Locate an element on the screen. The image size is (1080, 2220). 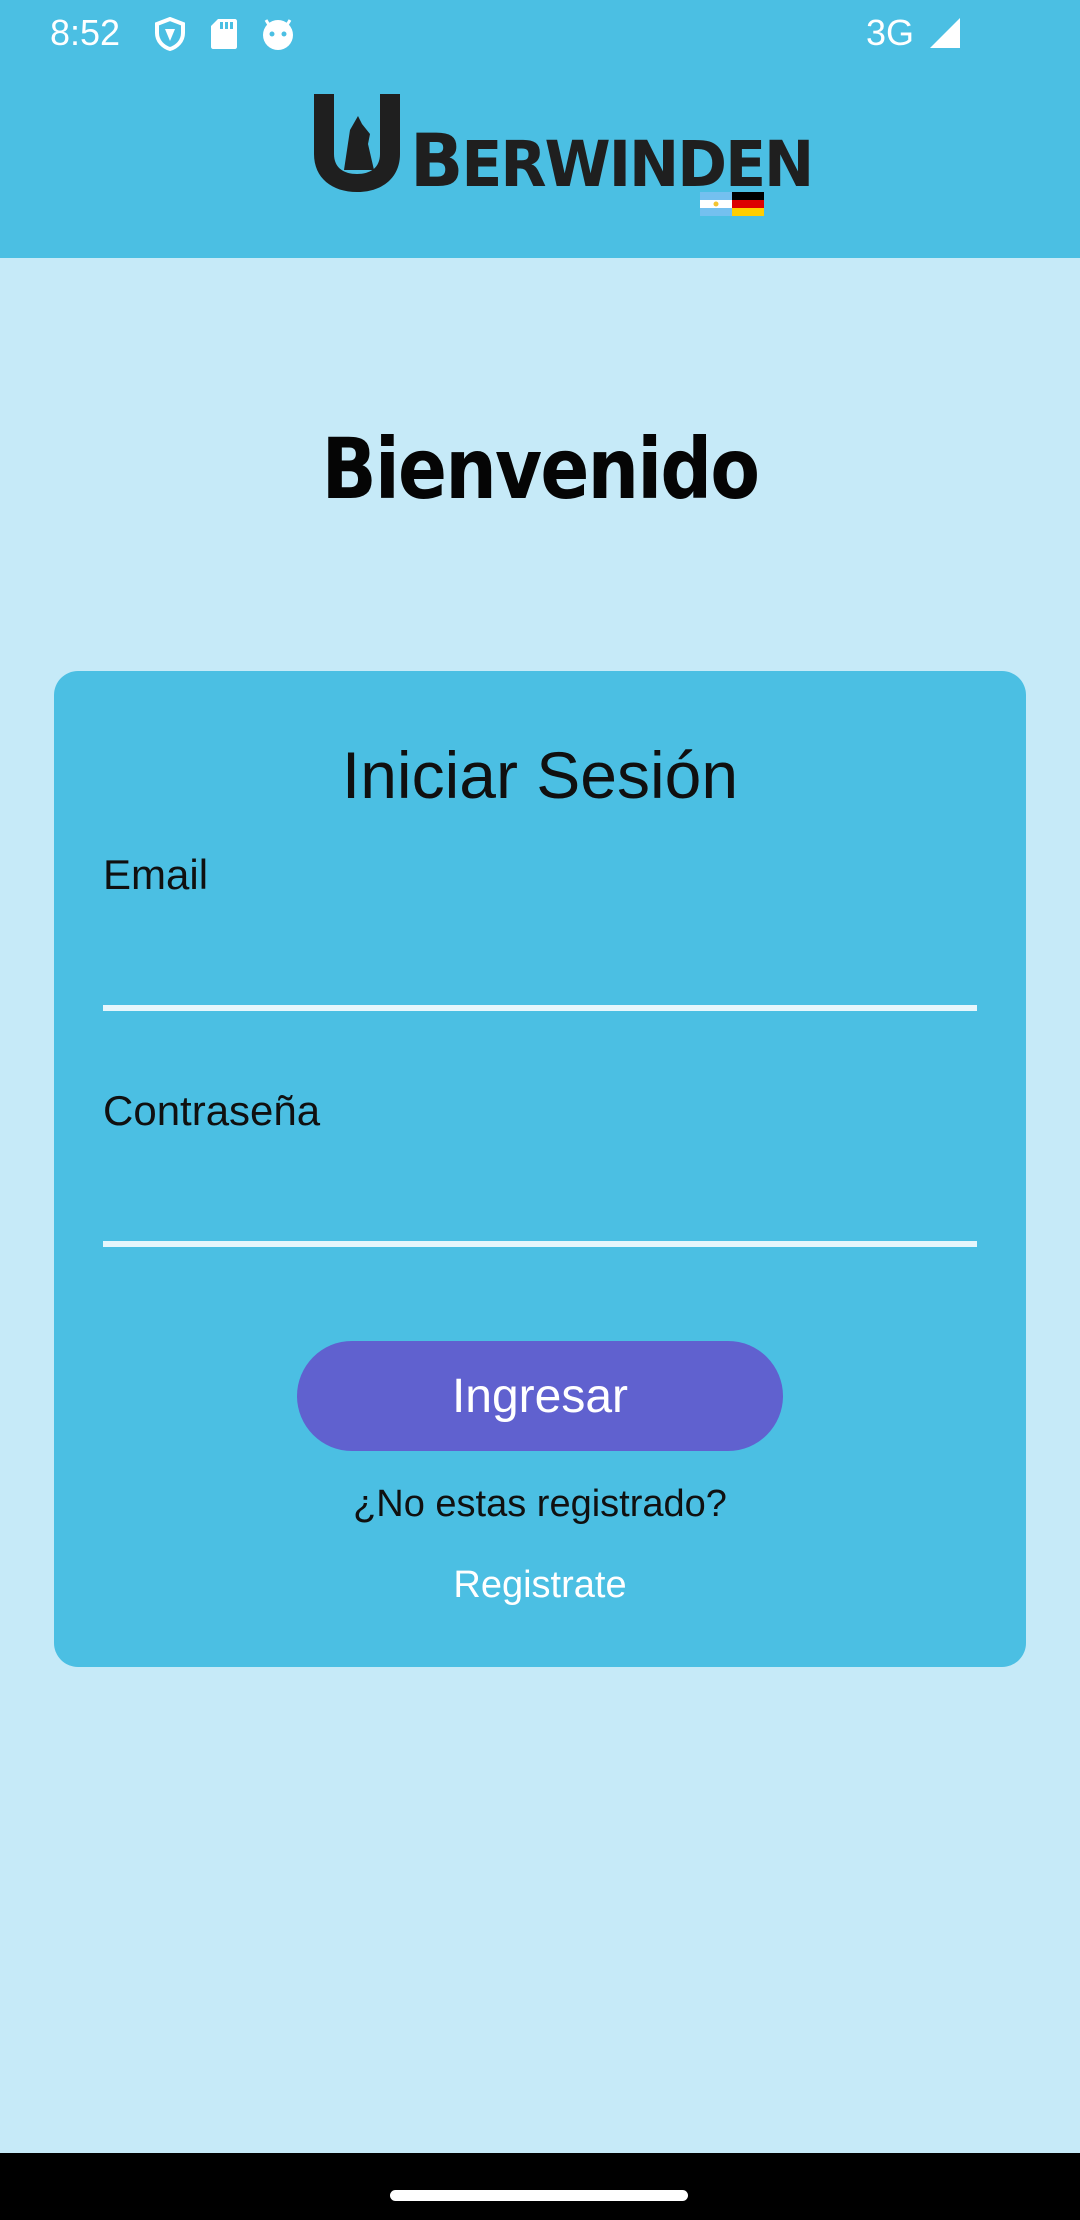
home-gesture-handle is located at coordinates (539, 2195).